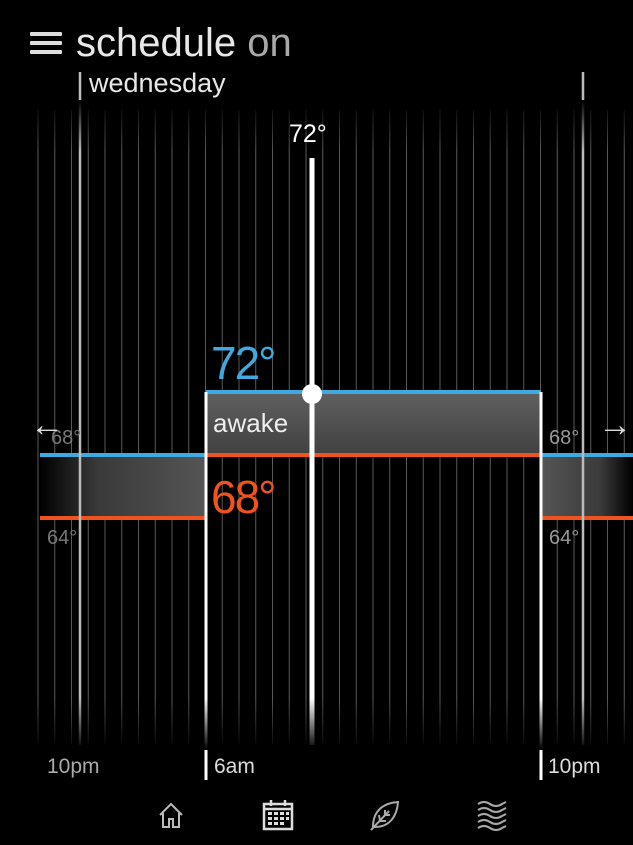  Describe the element at coordinates (46, 43) in the screenshot. I see `menu-icon` at that location.